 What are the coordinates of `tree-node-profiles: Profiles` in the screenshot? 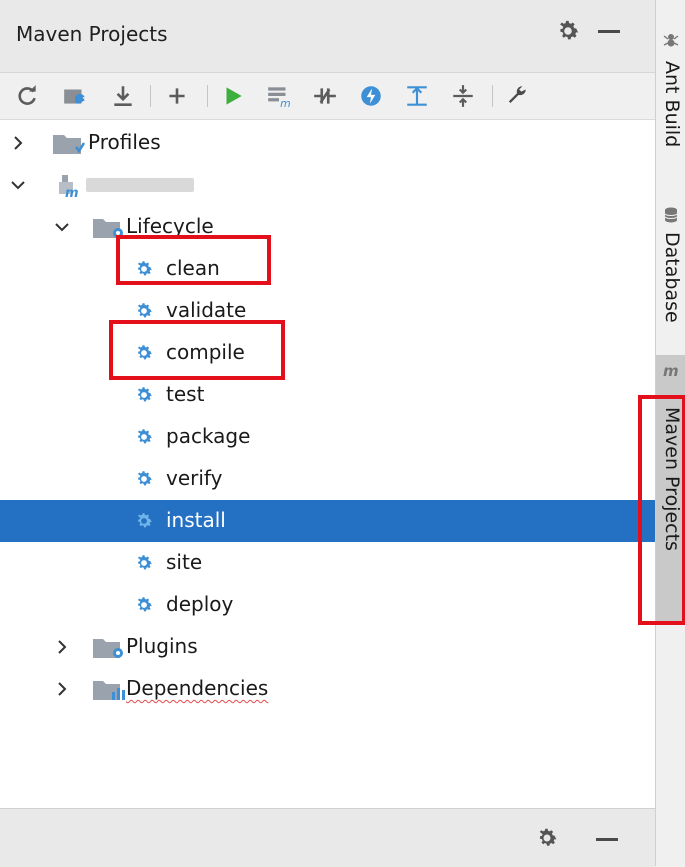 It's located at (327, 143).